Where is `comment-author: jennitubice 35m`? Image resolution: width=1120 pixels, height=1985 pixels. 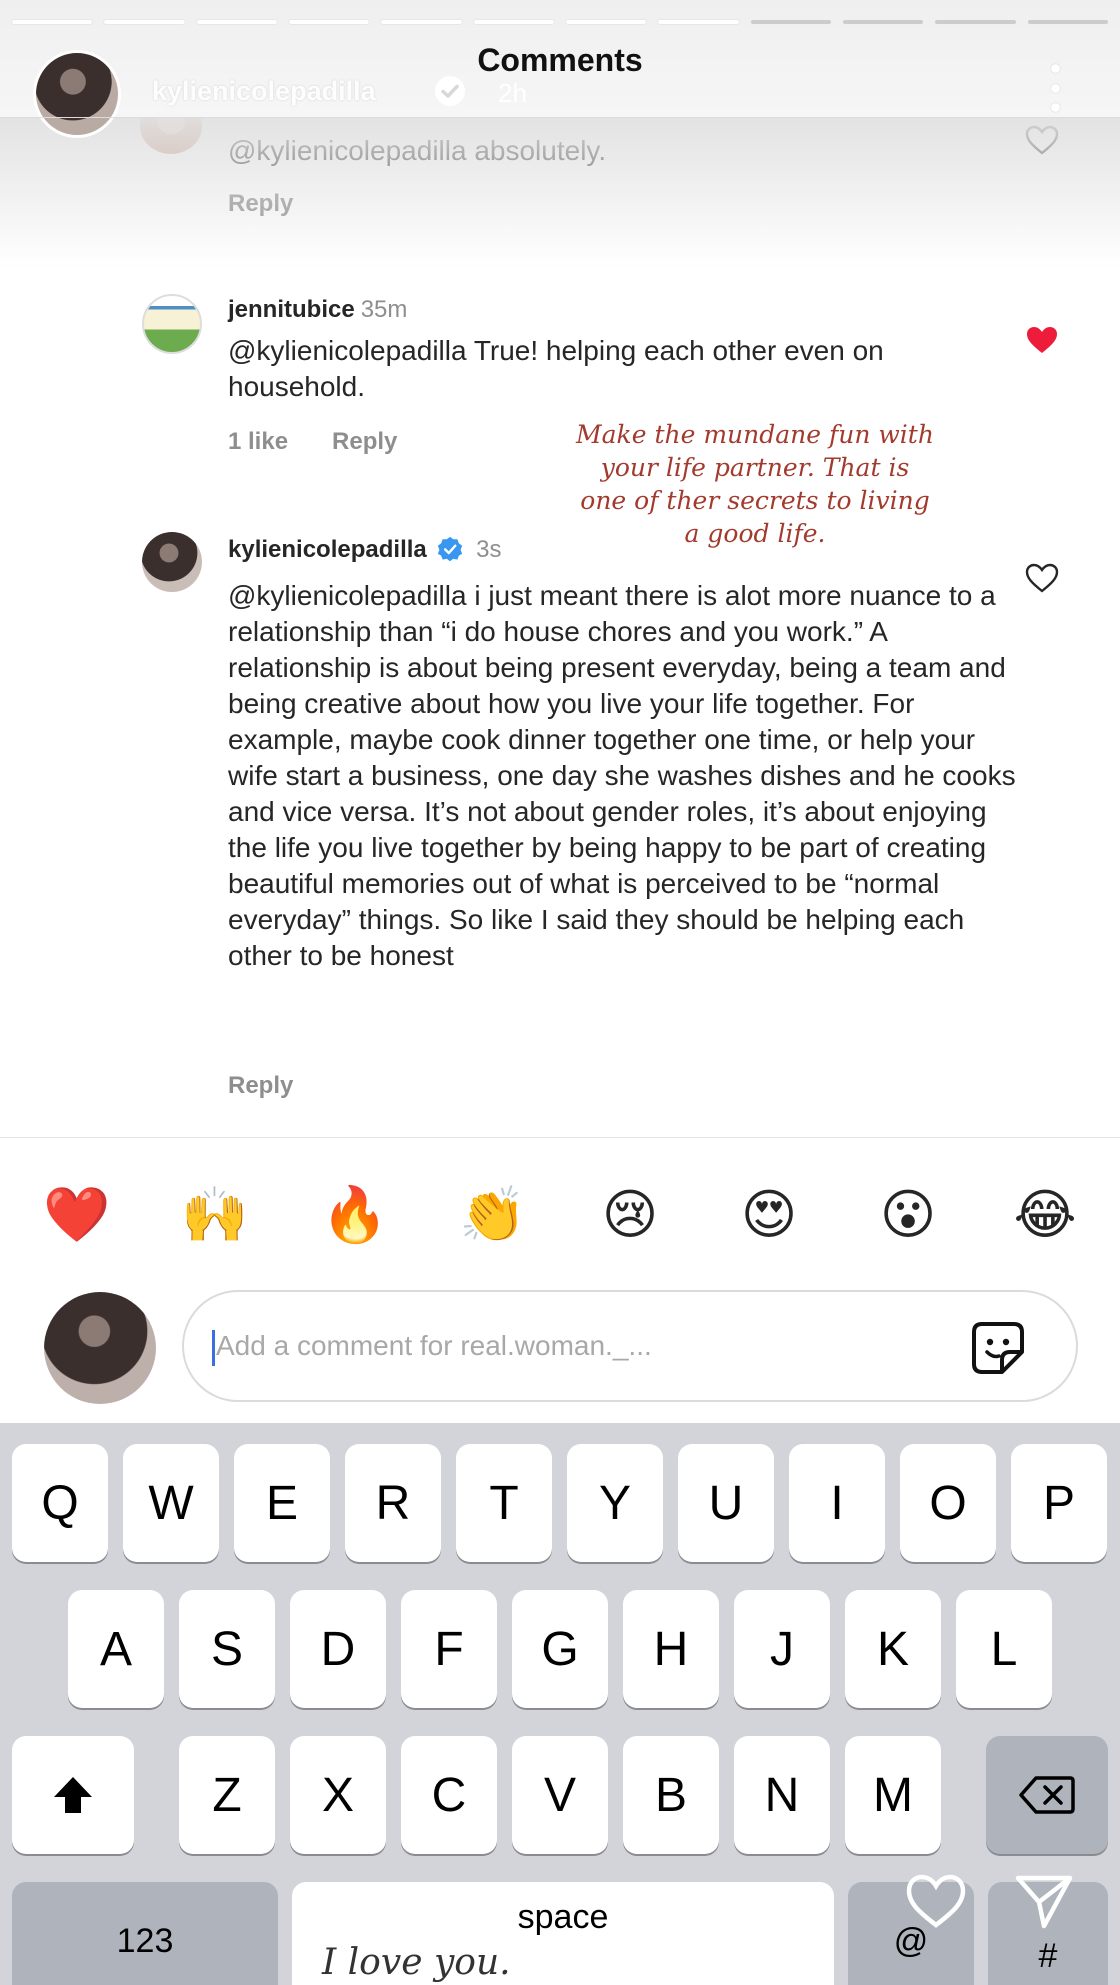
comment-author: jennitubice 35m is located at coordinates (317, 310).